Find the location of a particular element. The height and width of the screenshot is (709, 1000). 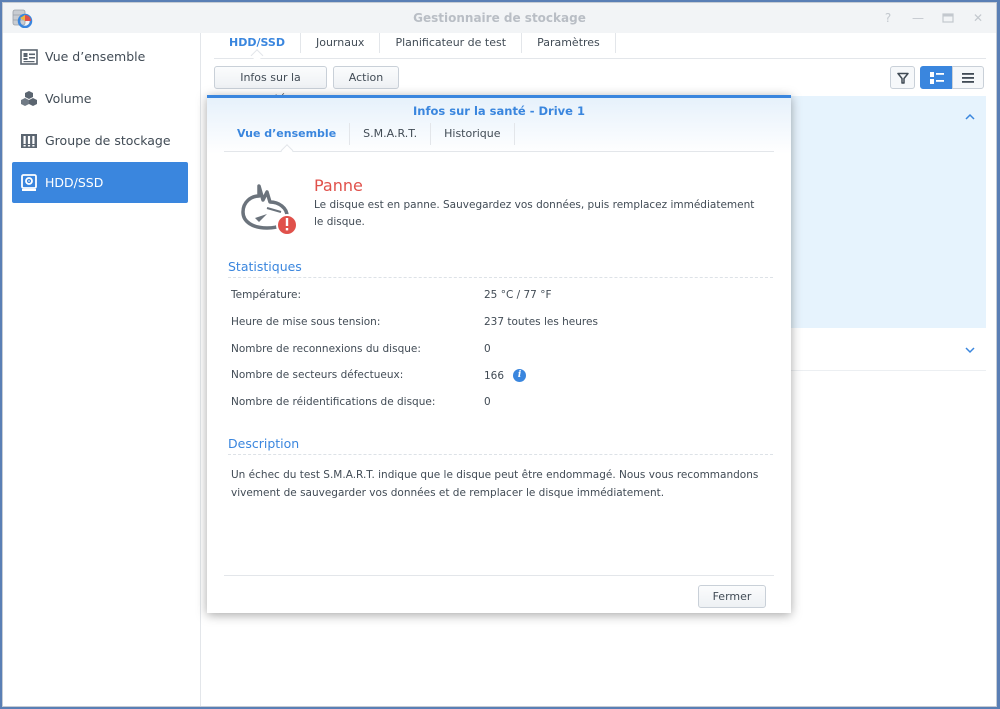

dialog-tabs: Vue d’ensemble S.M.A.R.T. Historique is located at coordinates (499, 137).